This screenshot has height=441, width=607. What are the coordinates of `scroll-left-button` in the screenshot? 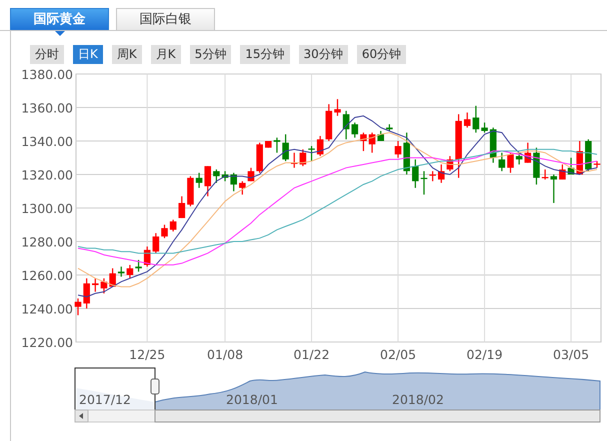 It's located at (81, 416).